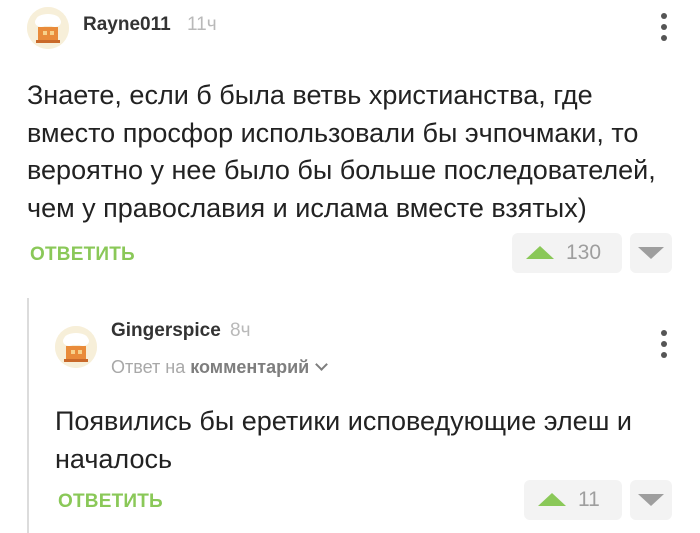 This screenshot has width=700, height=533. What do you see at coordinates (584, 252) in the screenshot?
I see `vote-count: 130` at bounding box center [584, 252].